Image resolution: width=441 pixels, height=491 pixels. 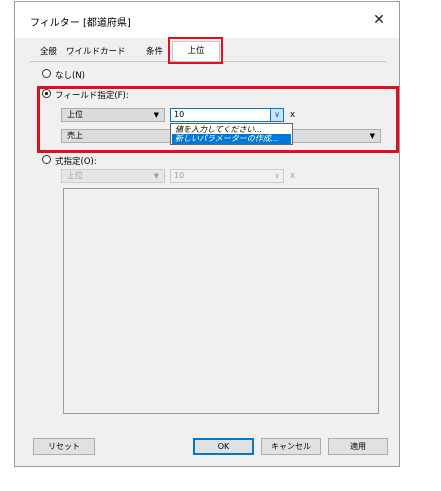 What do you see at coordinates (179, 175) in the screenshot?
I see `formula-count-combo-value: 10` at bounding box center [179, 175].